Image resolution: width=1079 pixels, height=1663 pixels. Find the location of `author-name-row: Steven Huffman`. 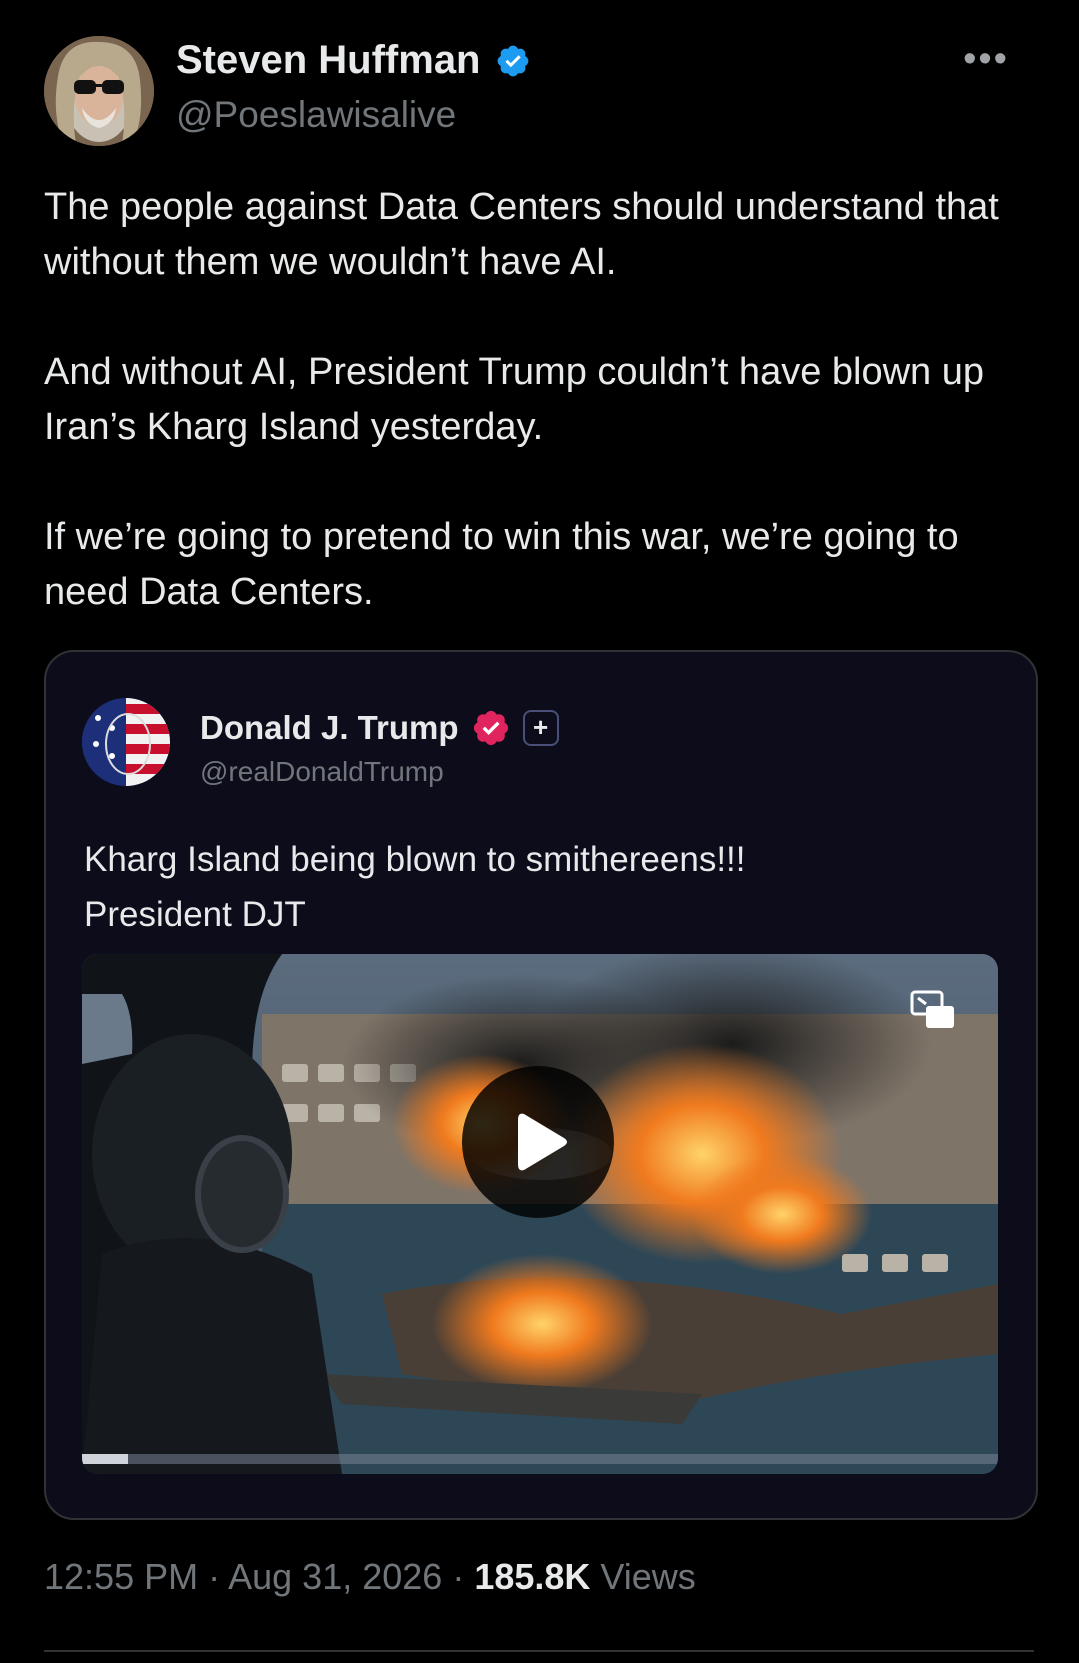

author-name-row: Steven Huffman is located at coordinates (353, 60).